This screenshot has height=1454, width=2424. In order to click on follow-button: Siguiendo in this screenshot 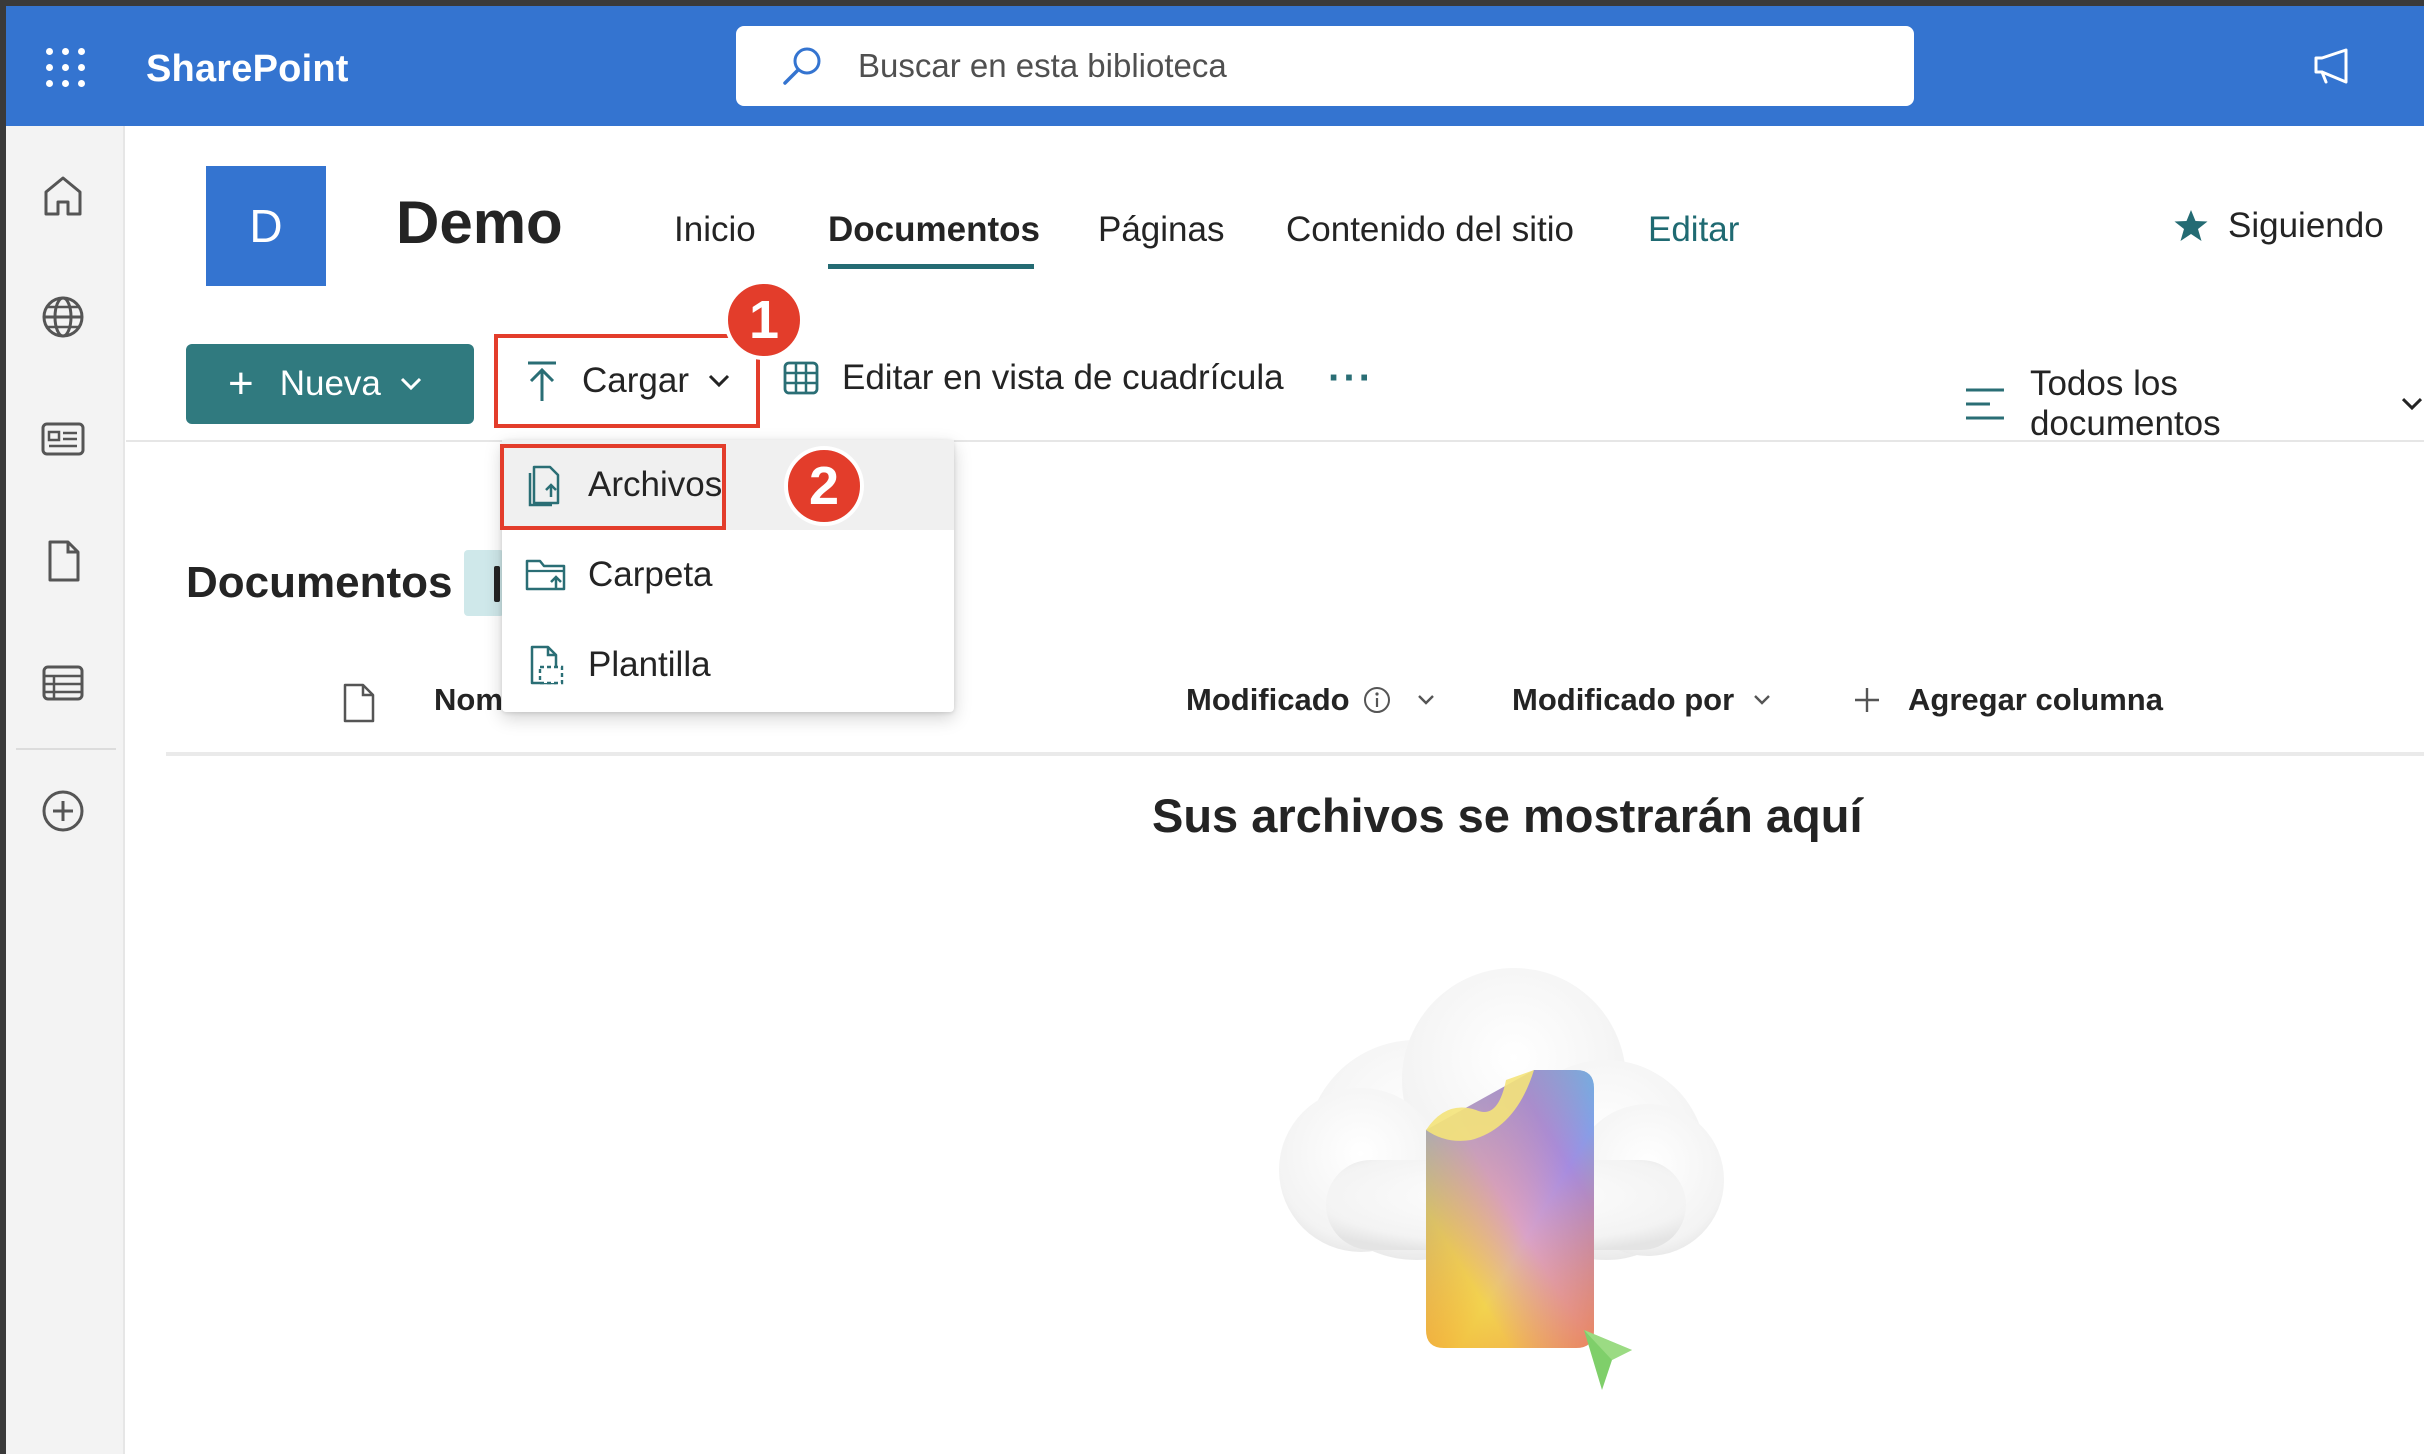, I will do `click(2278, 226)`.